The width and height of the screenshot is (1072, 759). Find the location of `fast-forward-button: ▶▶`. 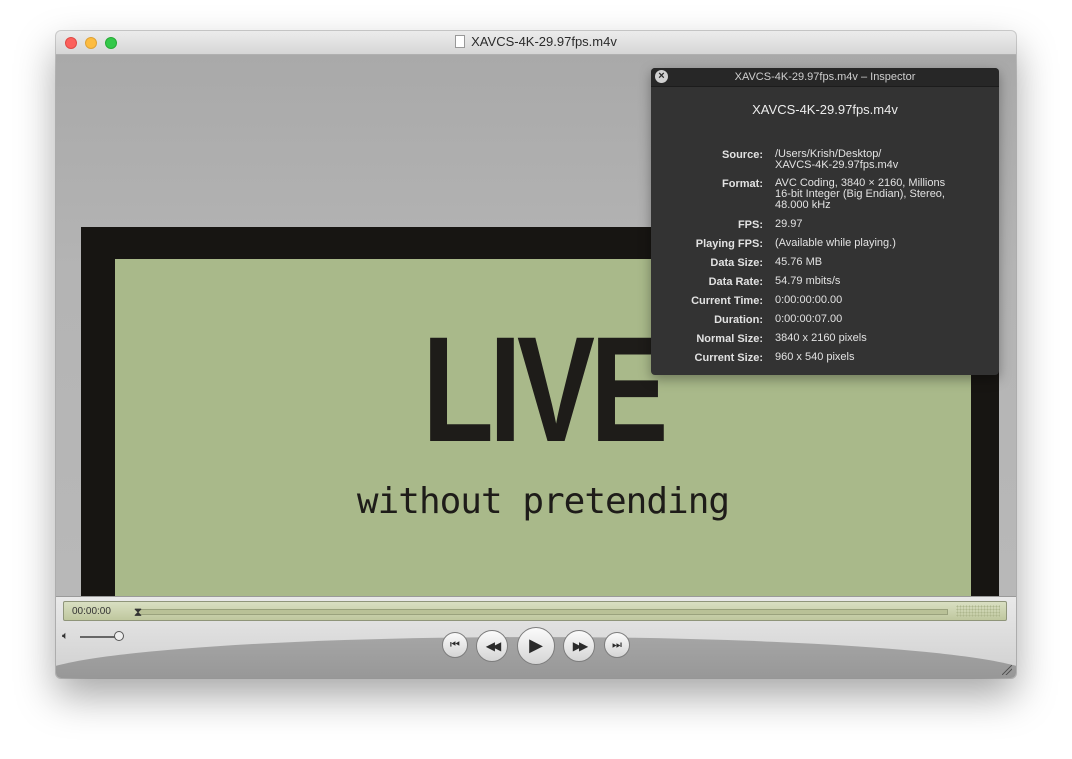

fast-forward-button: ▶▶ is located at coordinates (579, 646).